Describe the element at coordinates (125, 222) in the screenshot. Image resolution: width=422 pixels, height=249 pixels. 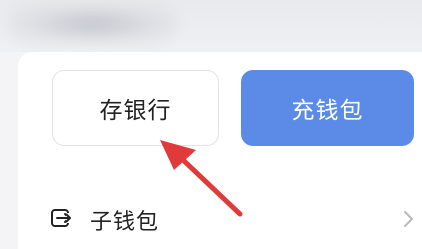
I see `sub-wallet-label: 子钱包` at that location.